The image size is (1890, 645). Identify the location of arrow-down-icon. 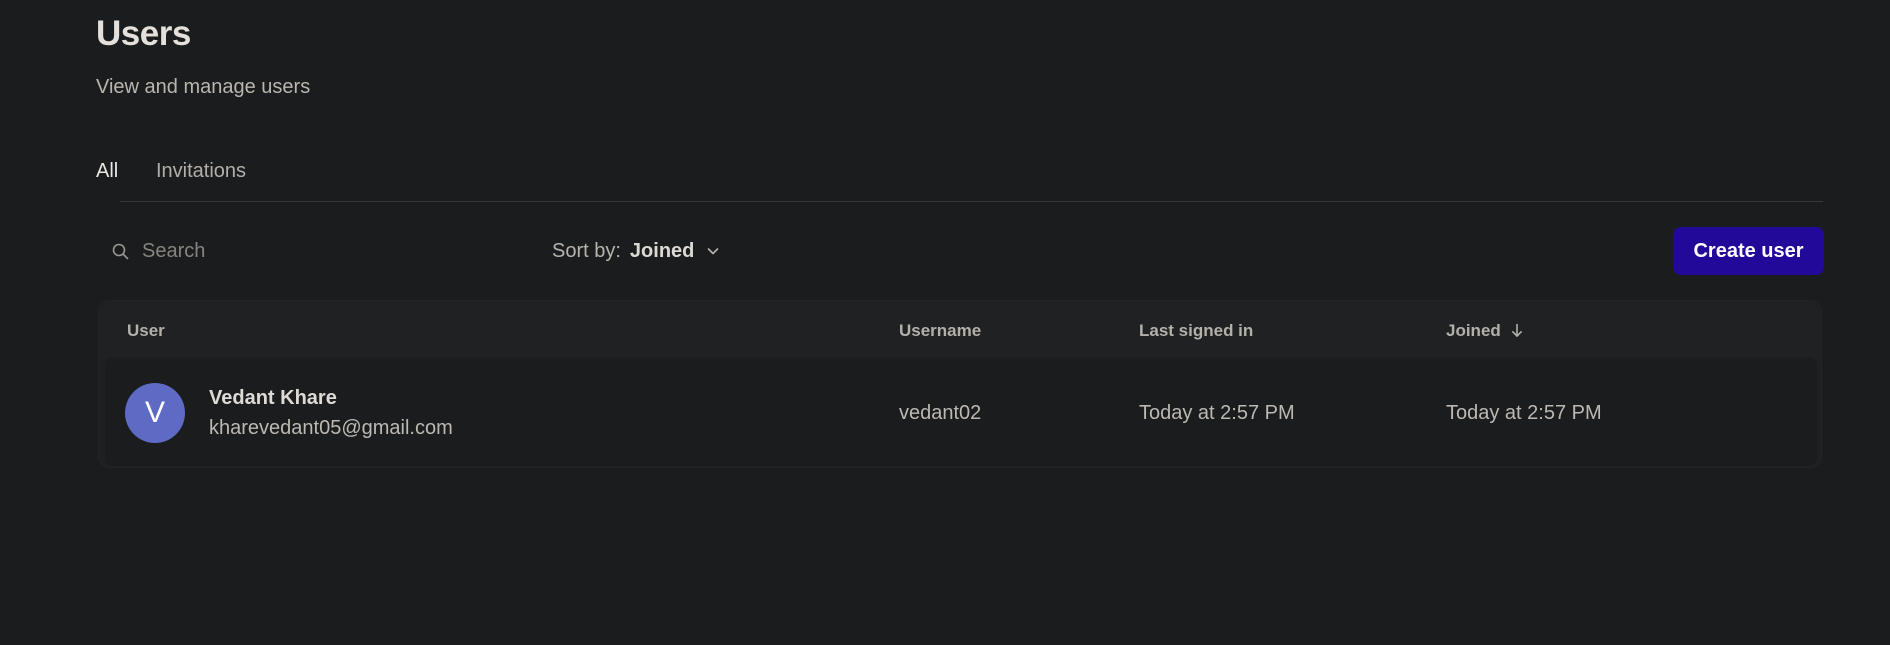
(1516, 330).